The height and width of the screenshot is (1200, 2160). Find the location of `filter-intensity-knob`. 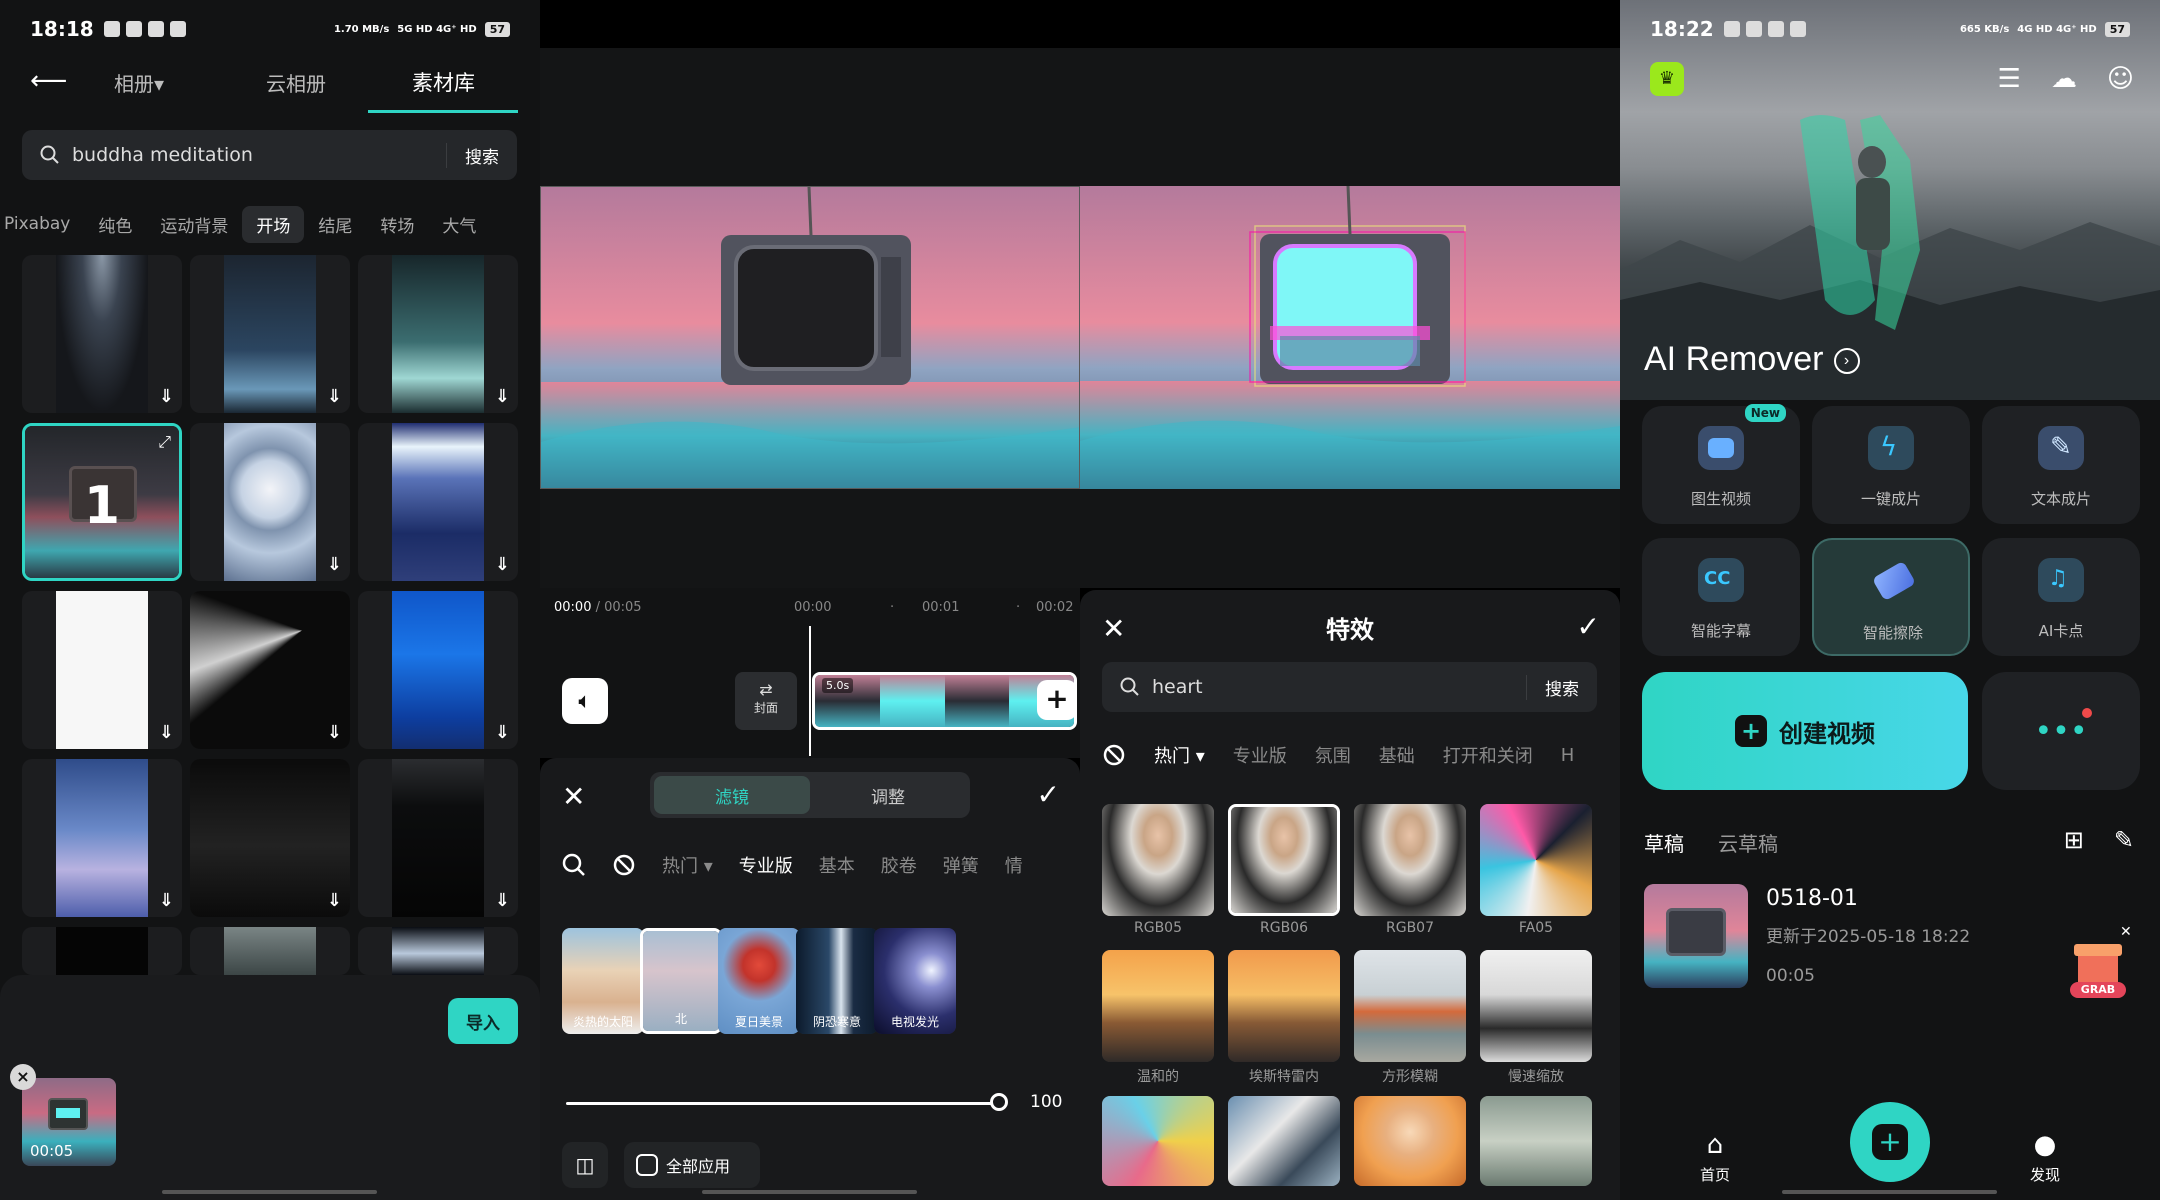

filter-intensity-knob is located at coordinates (999, 1102).